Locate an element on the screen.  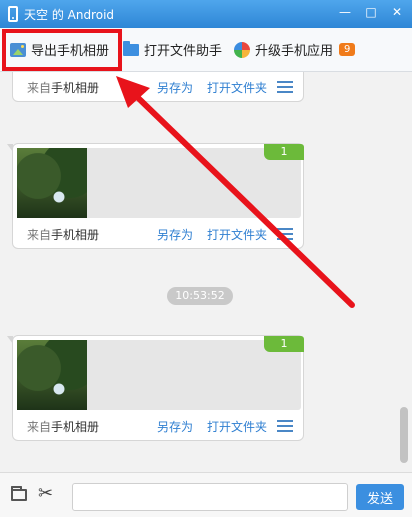
close-button: ✕ is located at coordinates (397, 12).